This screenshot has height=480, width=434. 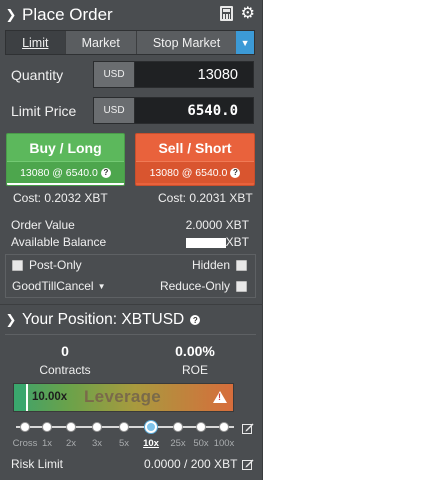 What do you see at coordinates (60, 198) in the screenshot?
I see `buy-cost: Cost: 0.2032 XBT` at bounding box center [60, 198].